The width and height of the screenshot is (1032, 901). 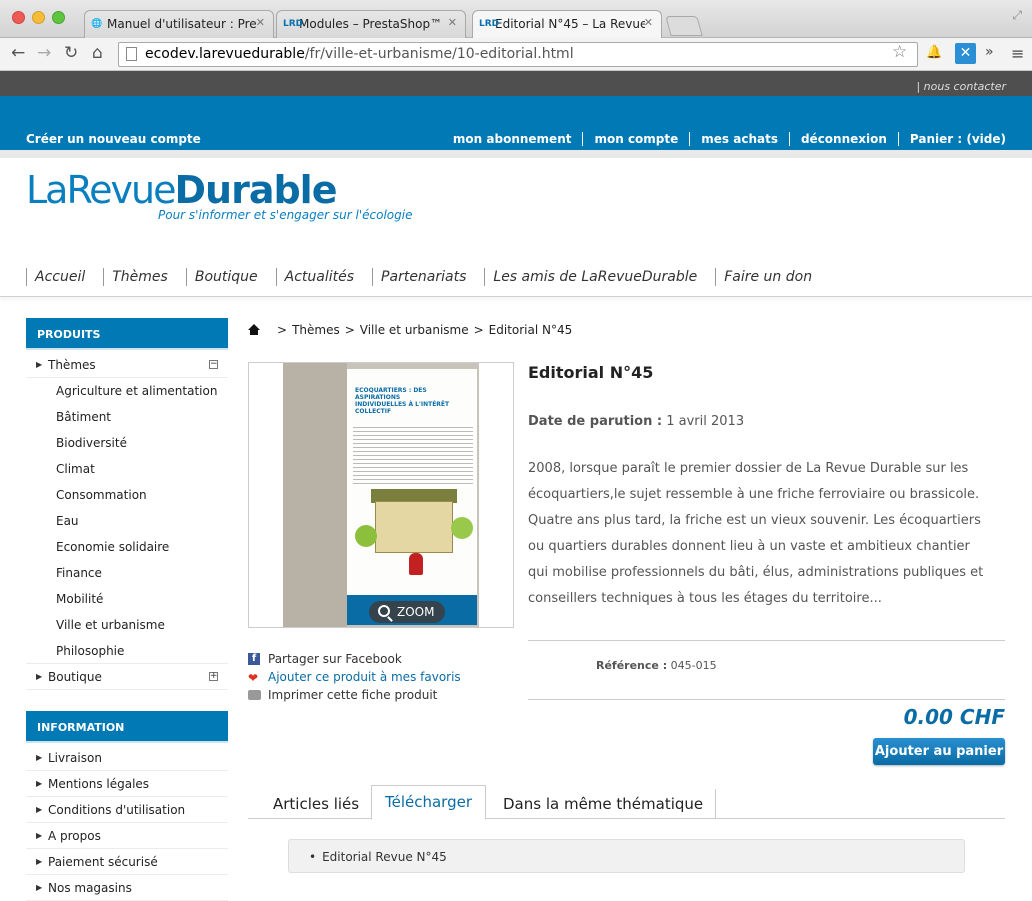 What do you see at coordinates (127, 625) in the screenshot?
I see `sidebar-item-ville: Ville et urbanisme` at bounding box center [127, 625].